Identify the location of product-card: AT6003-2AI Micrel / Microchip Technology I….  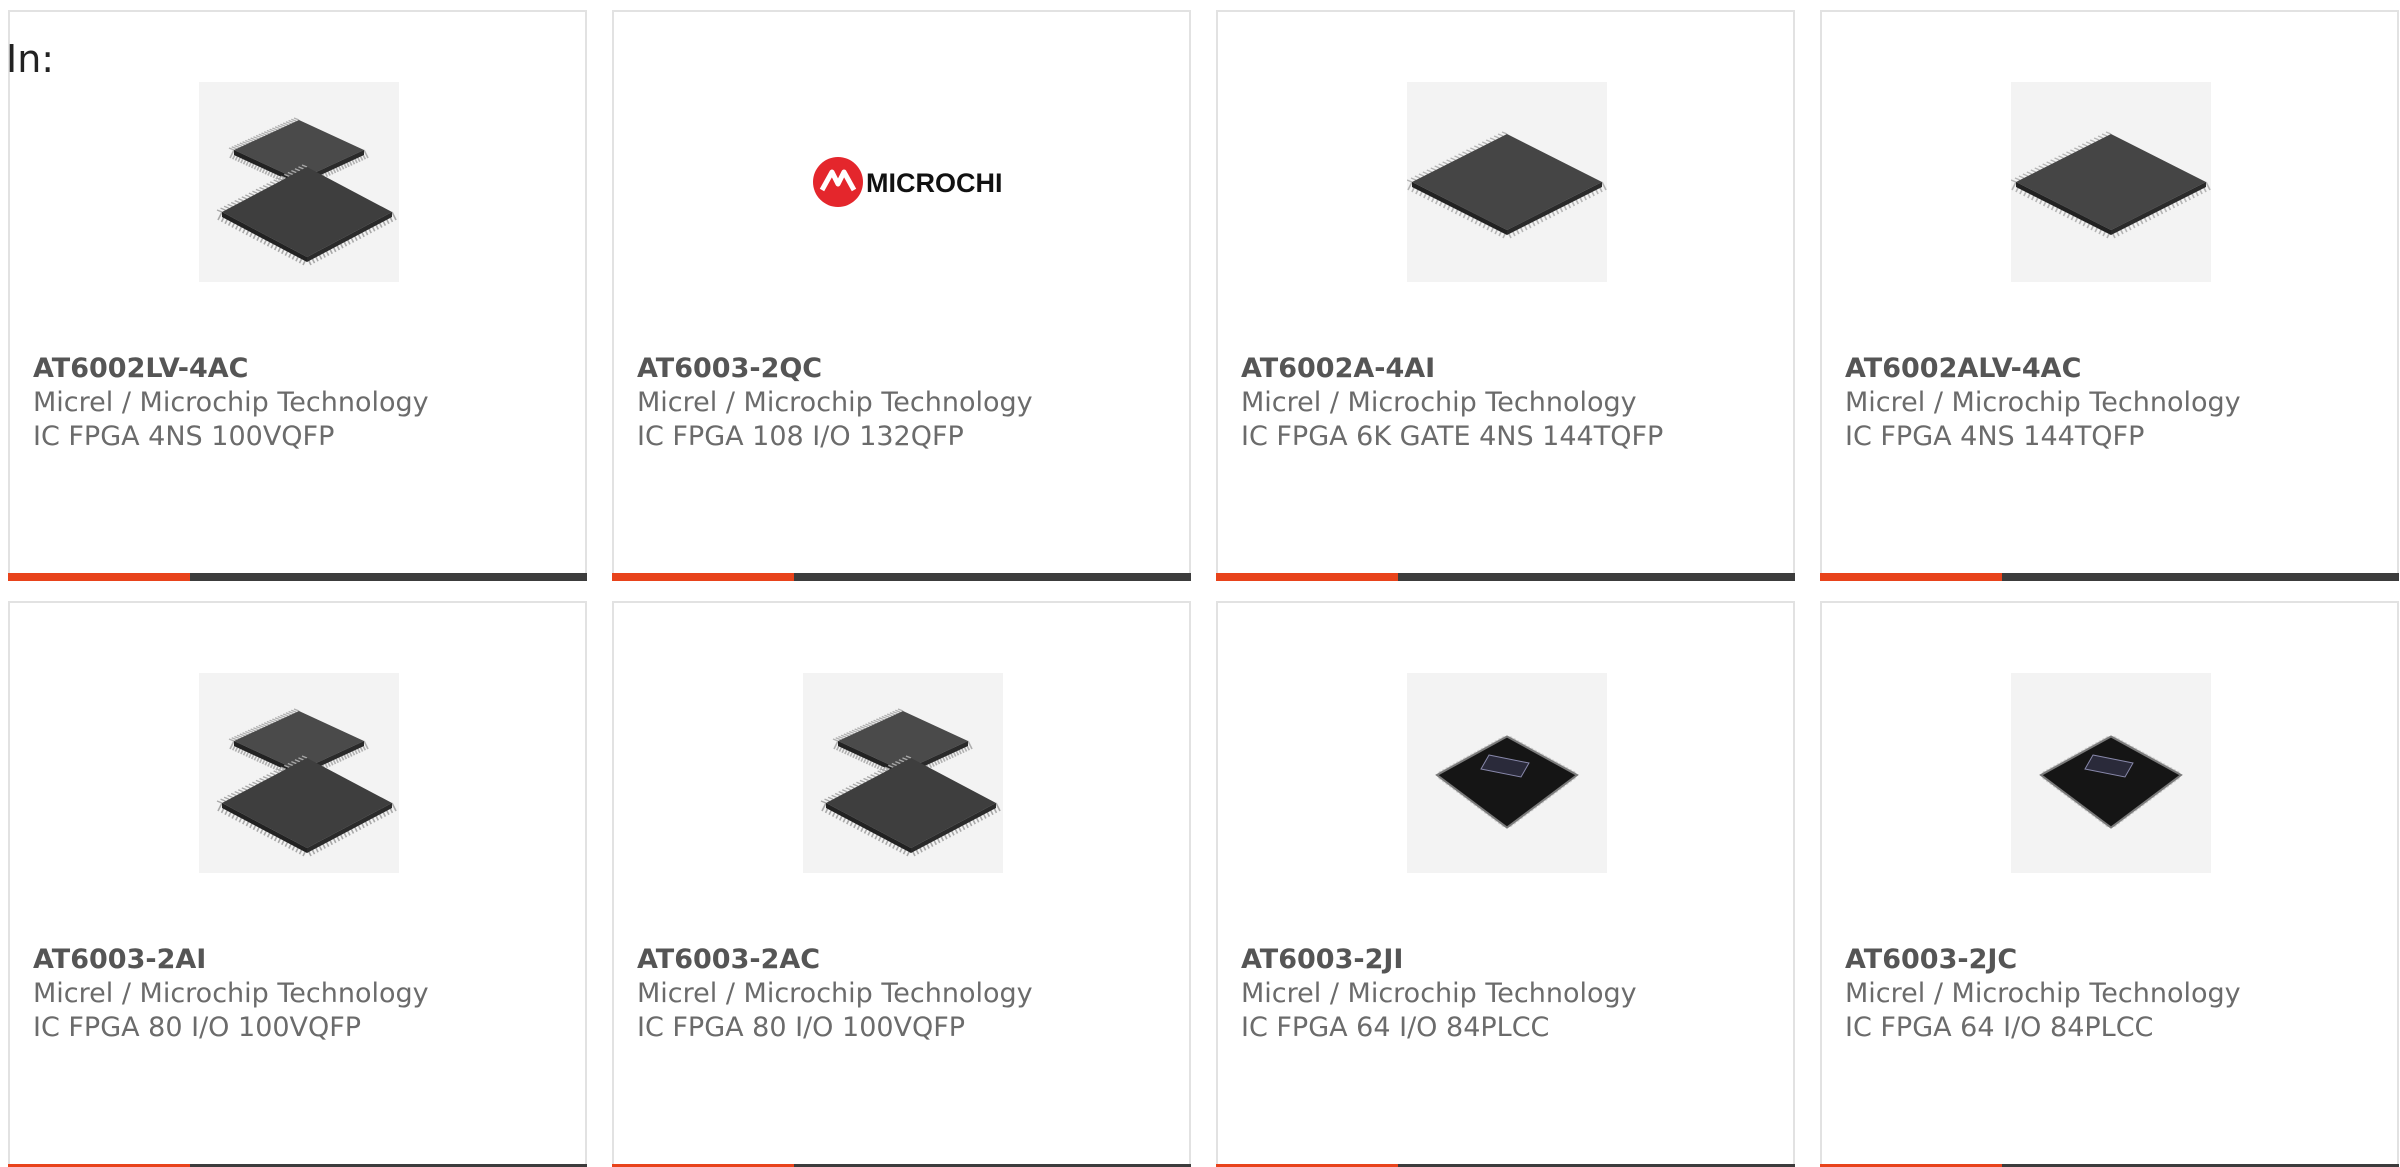
(297, 884).